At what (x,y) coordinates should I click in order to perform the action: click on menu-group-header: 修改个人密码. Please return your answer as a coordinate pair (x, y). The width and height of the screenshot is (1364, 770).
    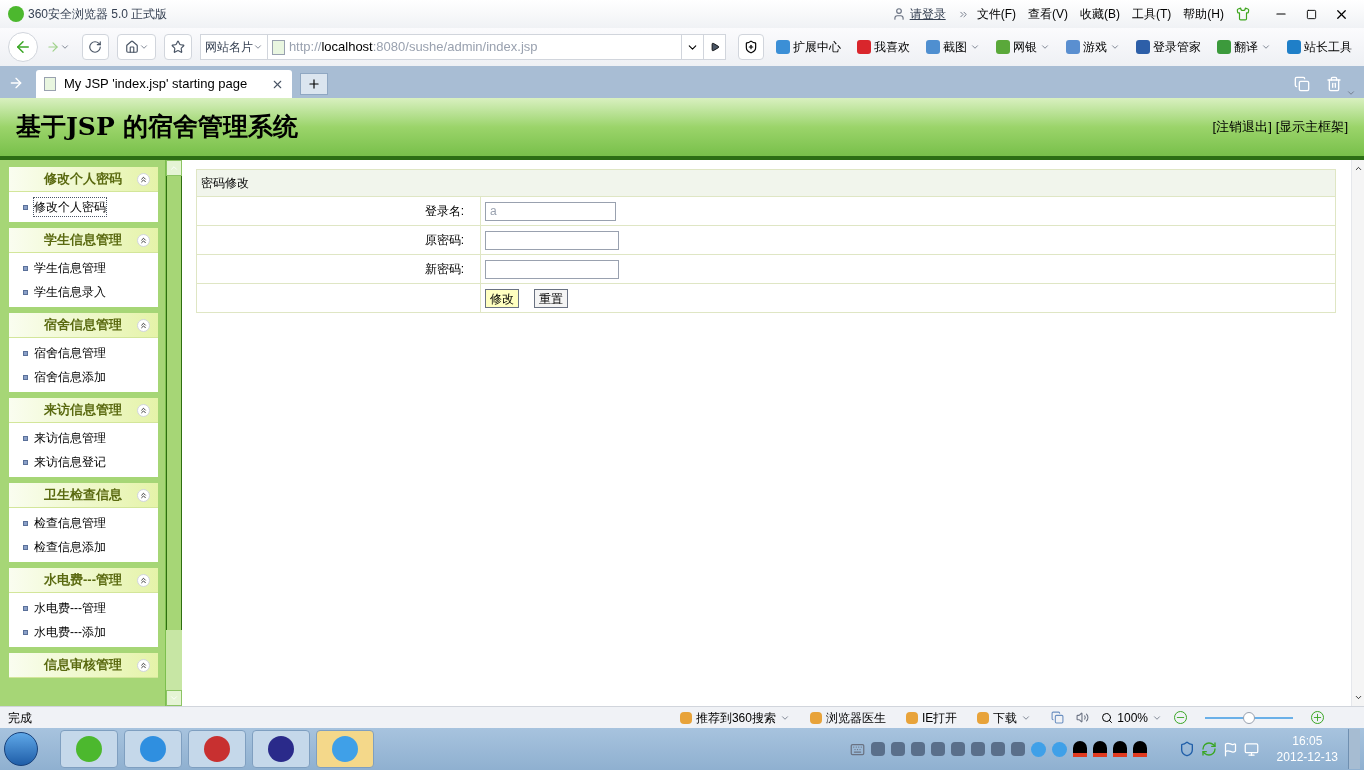
    Looking at the image, I should click on (83, 179).